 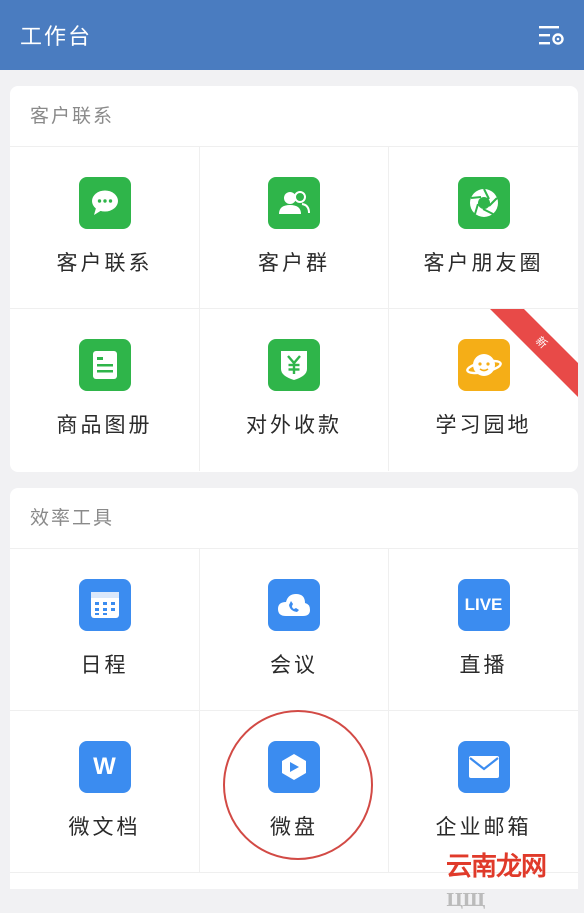 I want to click on new-badge: 新, so click(x=533, y=354).